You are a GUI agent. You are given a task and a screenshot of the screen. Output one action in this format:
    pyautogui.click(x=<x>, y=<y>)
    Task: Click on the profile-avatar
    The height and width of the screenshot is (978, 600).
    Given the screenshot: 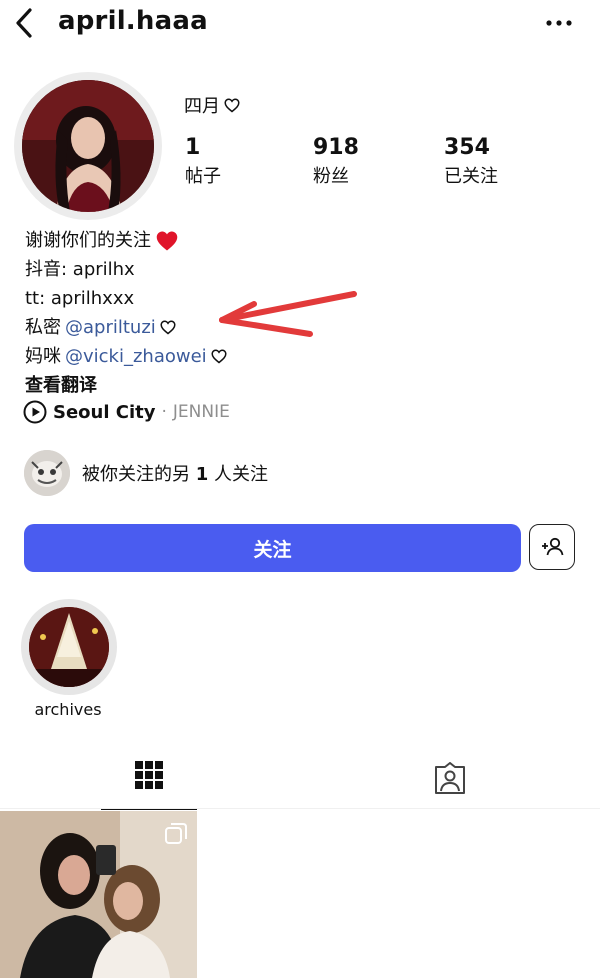 What is the action you would take?
    pyautogui.click(x=88, y=146)
    